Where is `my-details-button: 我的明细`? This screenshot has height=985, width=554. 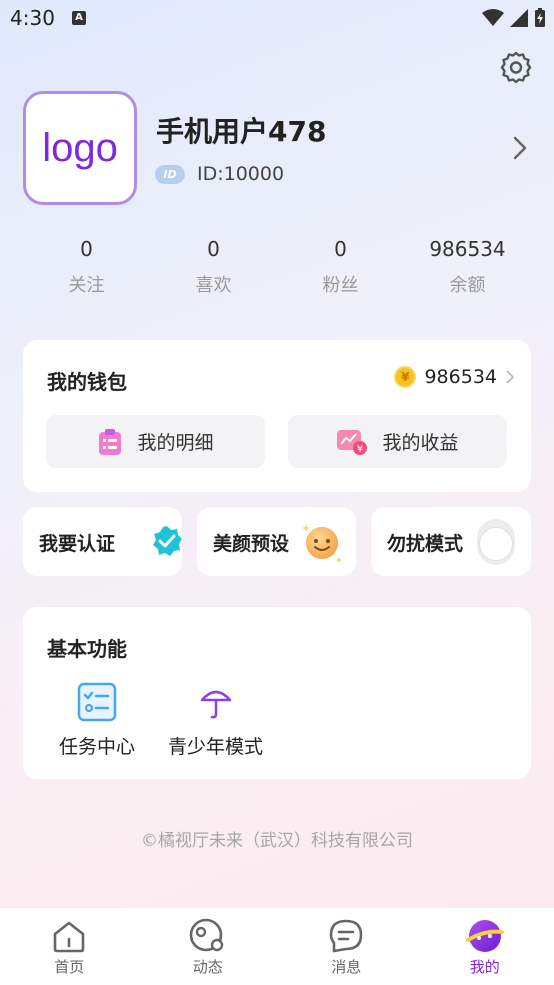
my-details-button: 我的明细 is located at coordinates (155, 441).